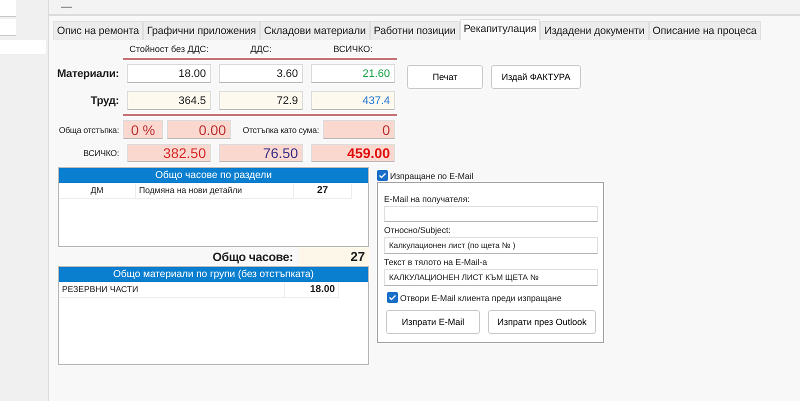 The image size is (800, 401). What do you see at coordinates (359, 129) in the screenshot?
I see `discount-sum-field: 0` at bounding box center [359, 129].